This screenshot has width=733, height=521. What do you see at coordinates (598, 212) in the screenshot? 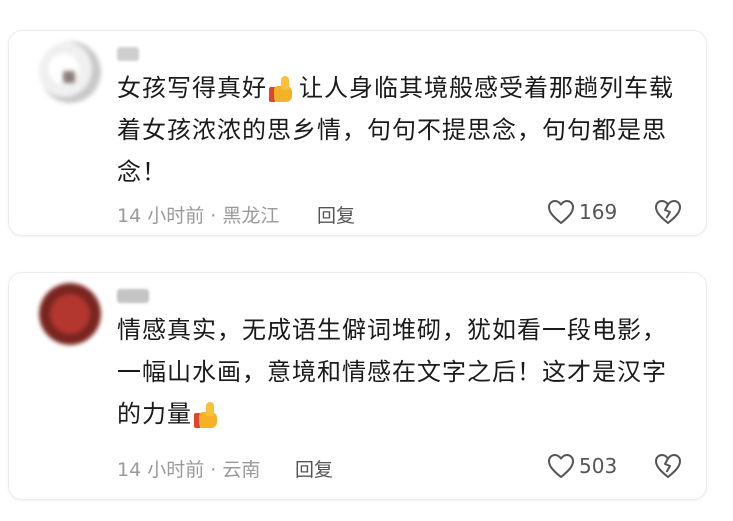
I see `like-count: 169` at bounding box center [598, 212].